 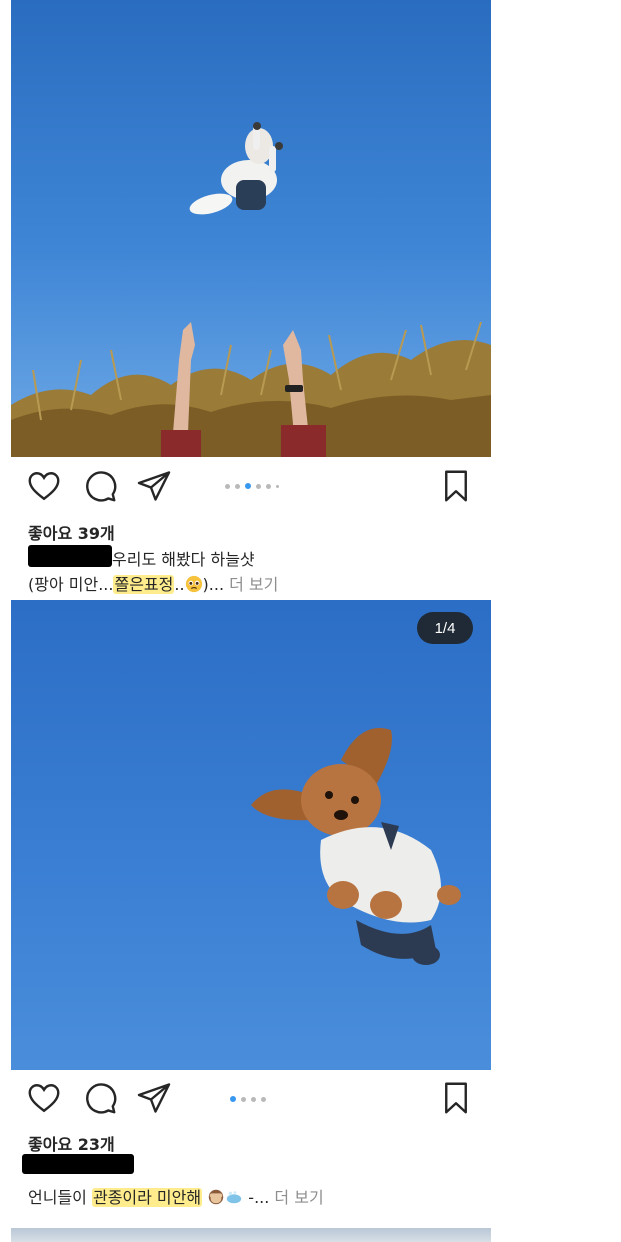 I want to click on post2-caption: 언니들이 관종이라 미안해 -... 더 보기, so click(x=176, y=1197).